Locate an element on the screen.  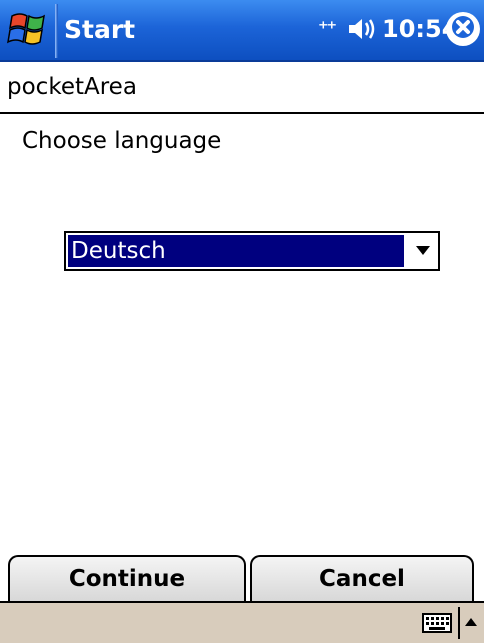
title-divider is located at coordinates (56, 31).